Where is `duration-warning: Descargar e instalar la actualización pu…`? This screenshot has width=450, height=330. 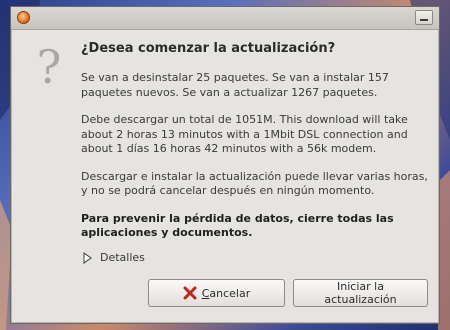 duration-warning: Descargar e instalar la actualización pu… is located at coordinates (254, 183).